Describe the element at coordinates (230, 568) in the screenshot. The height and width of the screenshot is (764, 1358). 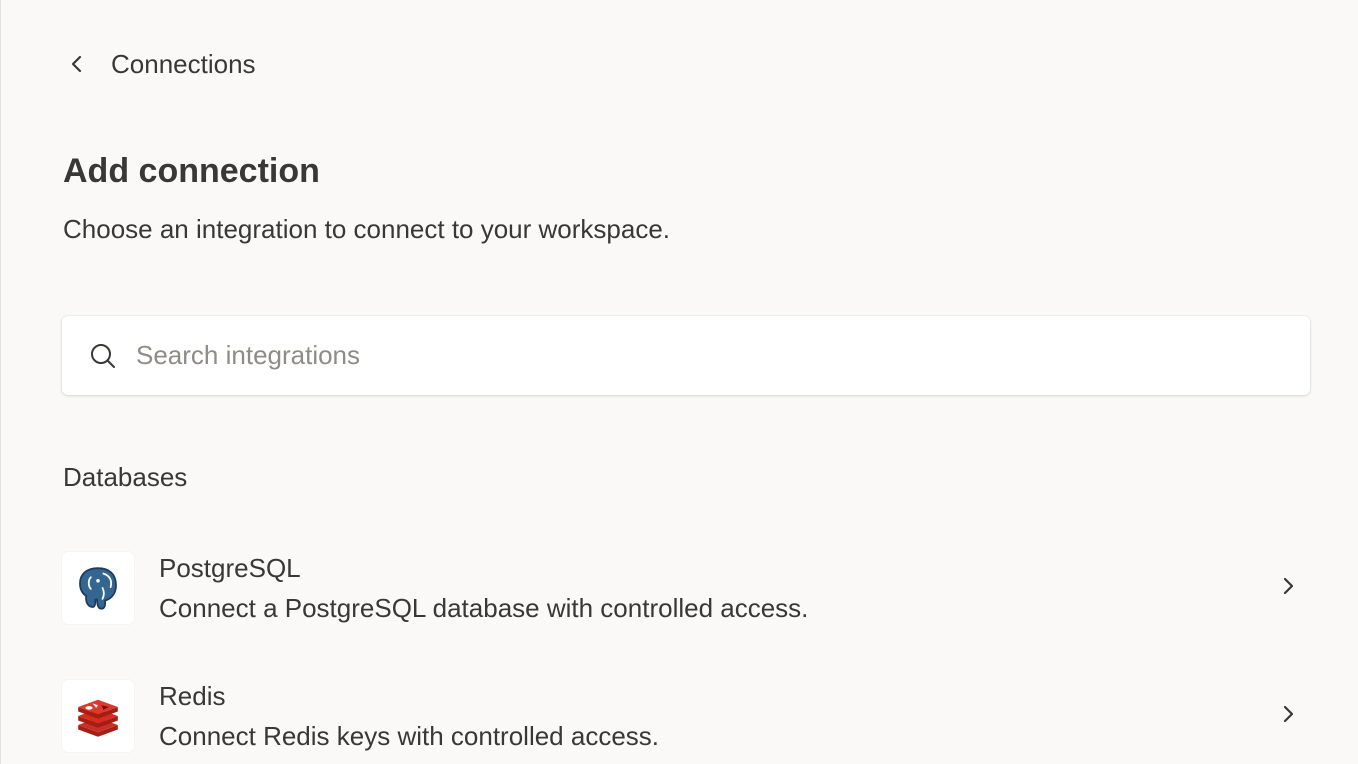
I see `integration-name: PostgreSQL` at that location.